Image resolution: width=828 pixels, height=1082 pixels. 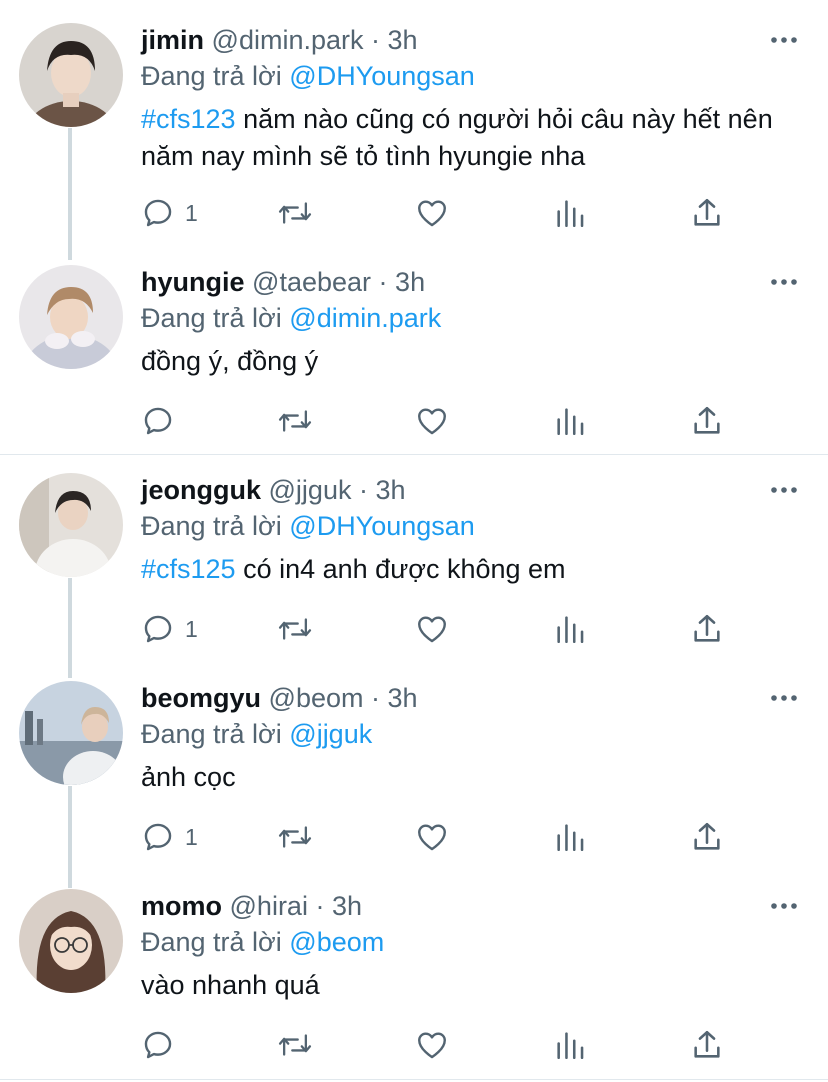 What do you see at coordinates (330, 734) in the screenshot?
I see `mention-link: @jjguk` at bounding box center [330, 734].